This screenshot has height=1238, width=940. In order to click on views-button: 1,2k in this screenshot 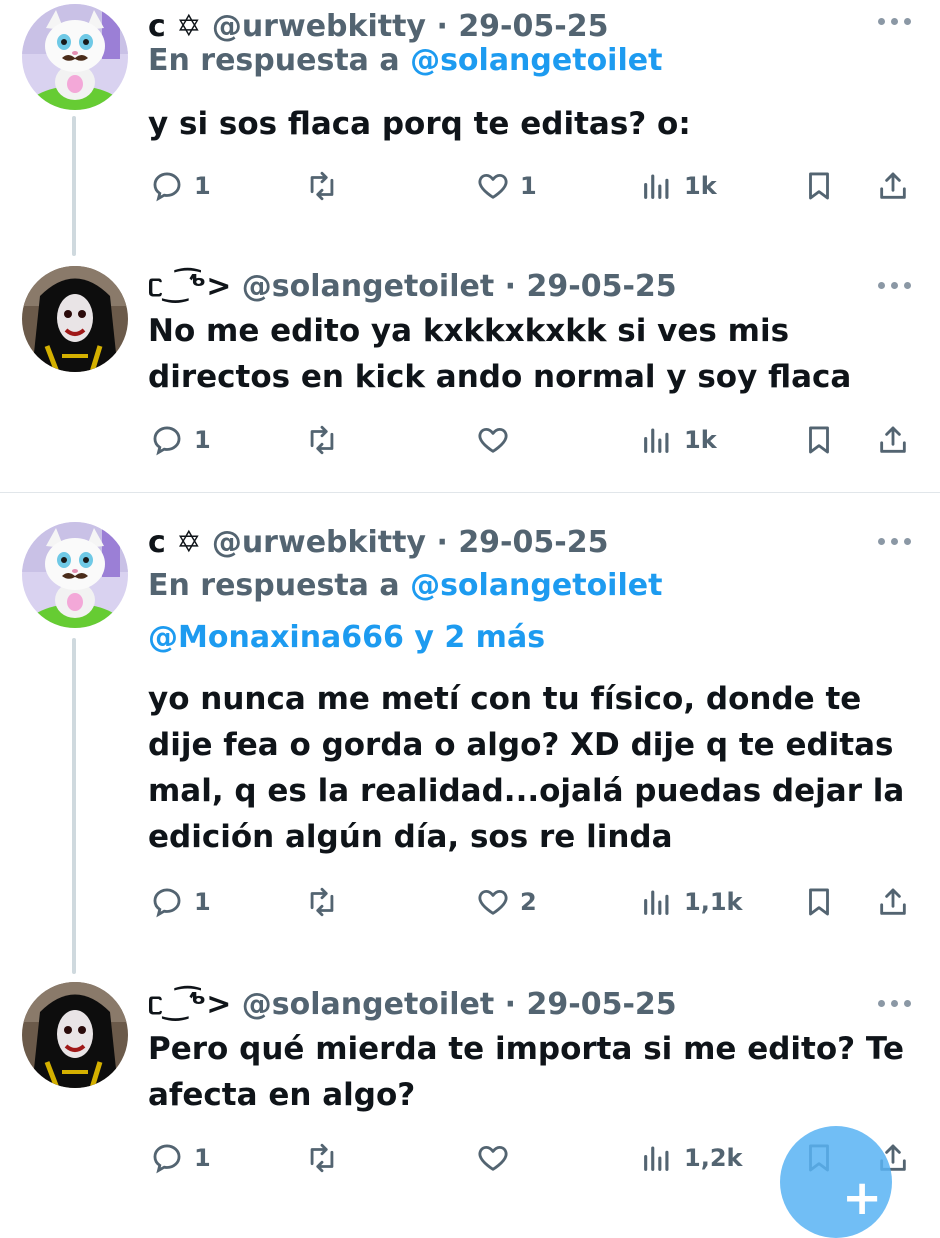, I will do `click(691, 1158)`.